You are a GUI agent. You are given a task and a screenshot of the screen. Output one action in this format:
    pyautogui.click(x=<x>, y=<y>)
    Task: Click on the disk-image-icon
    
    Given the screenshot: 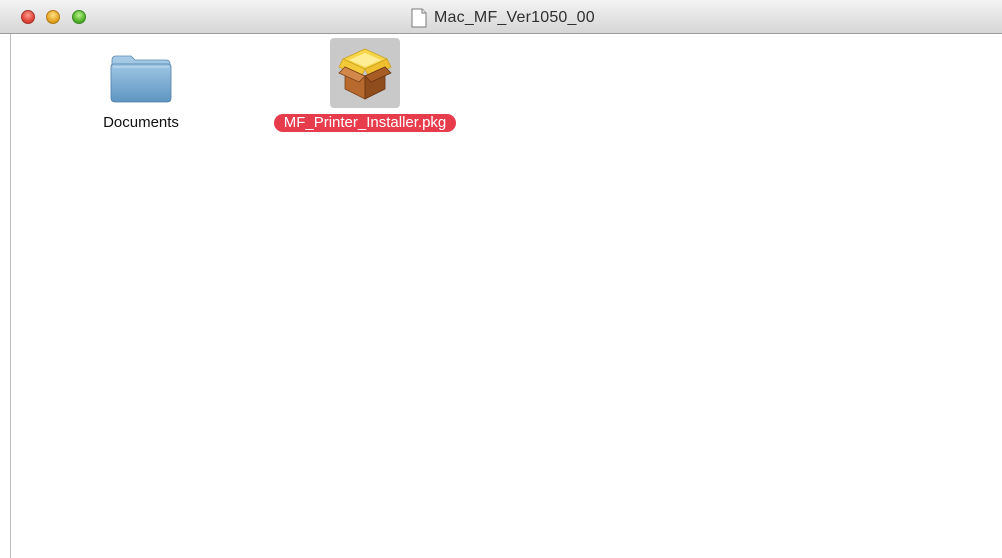 What is the action you would take?
    pyautogui.click(x=419, y=18)
    